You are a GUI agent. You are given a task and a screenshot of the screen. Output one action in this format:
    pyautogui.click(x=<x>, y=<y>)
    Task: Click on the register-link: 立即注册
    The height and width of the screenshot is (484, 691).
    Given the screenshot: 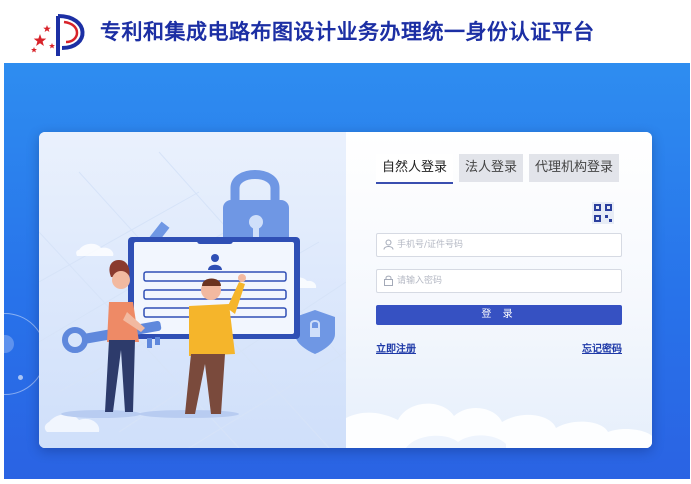 What is the action you would take?
    pyautogui.click(x=396, y=347)
    